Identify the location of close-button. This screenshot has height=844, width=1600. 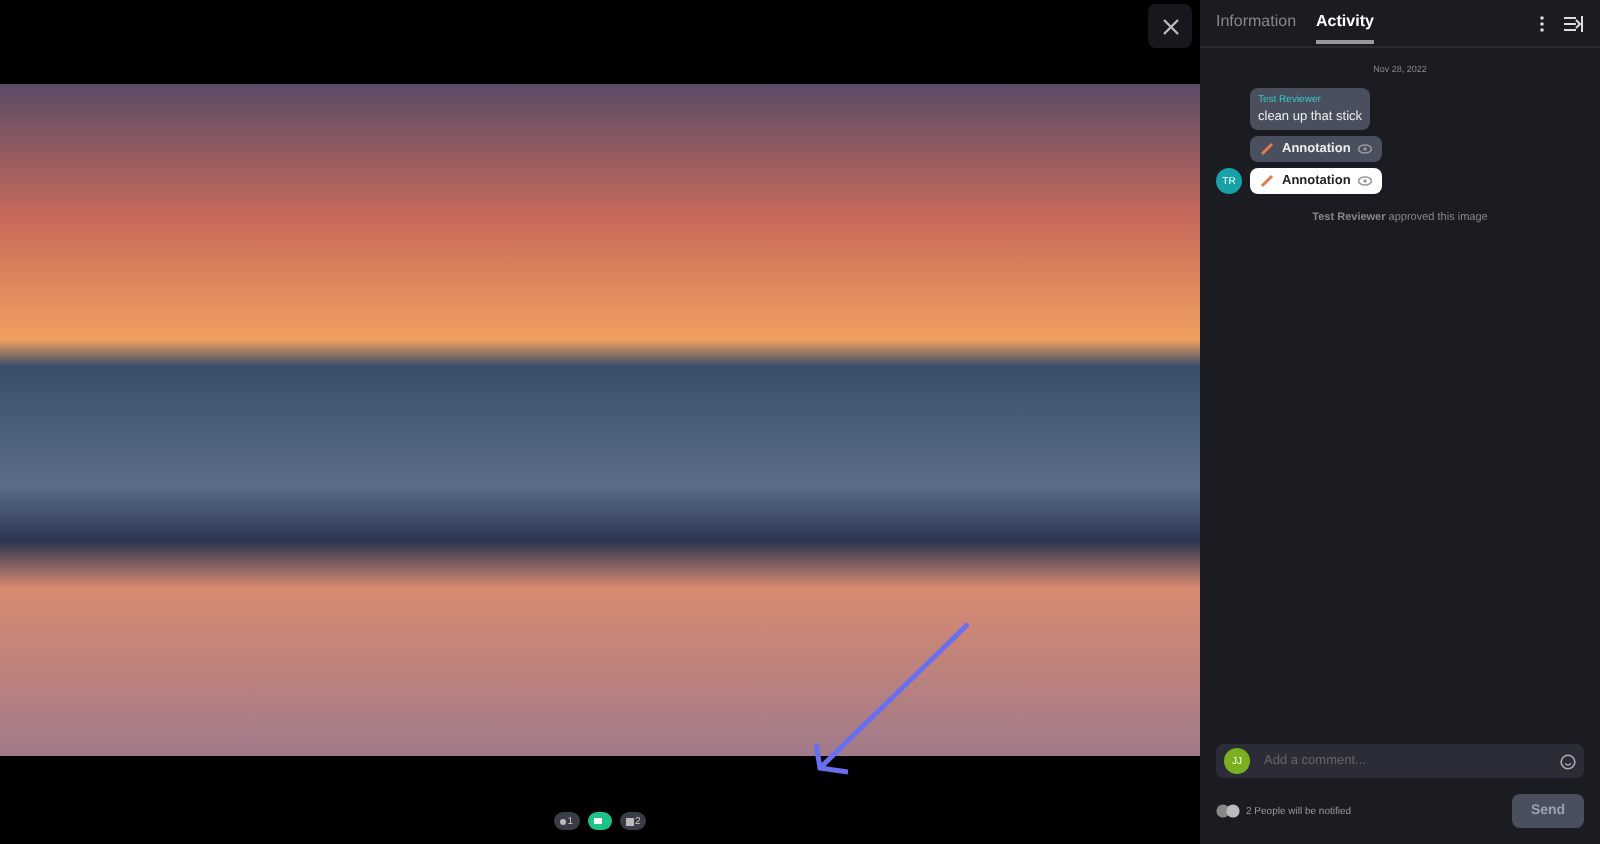
(1170, 26).